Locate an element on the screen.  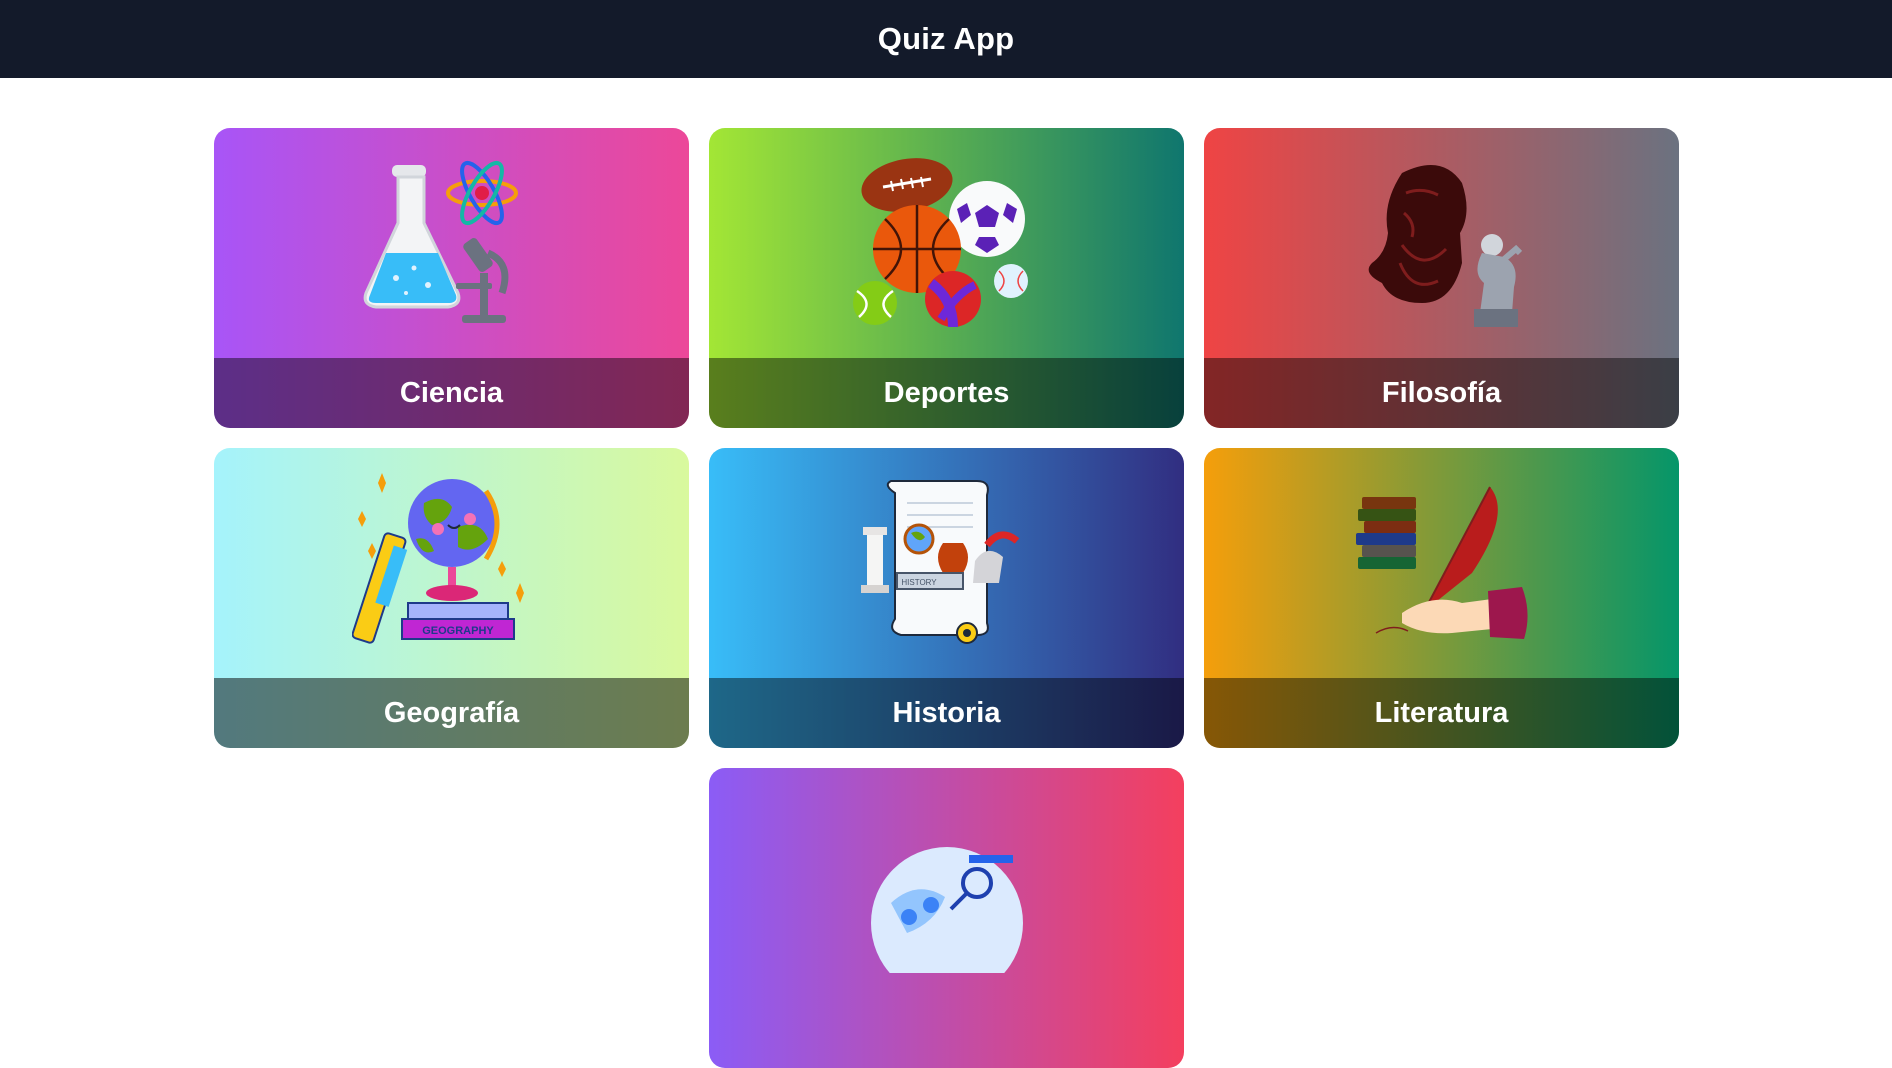
app-title: Quiz App is located at coordinates (946, 38).